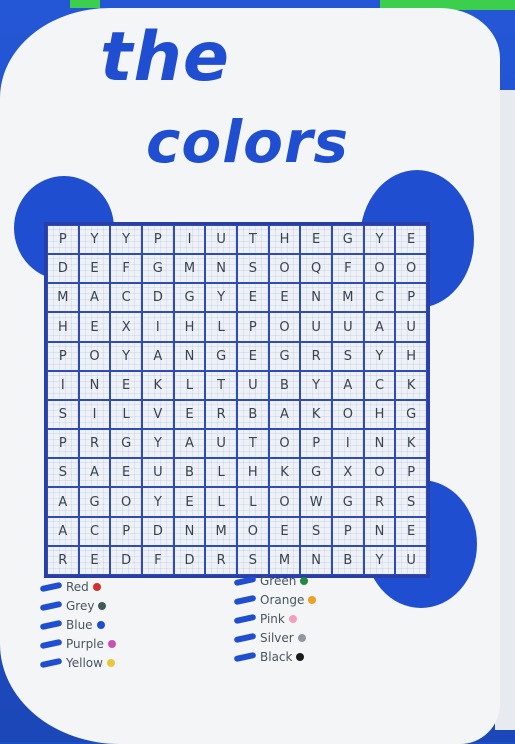 Image resolution: width=515 pixels, height=744 pixels. What do you see at coordinates (277, 638) in the screenshot?
I see `legend-label: Silver` at bounding box center [277, 638].